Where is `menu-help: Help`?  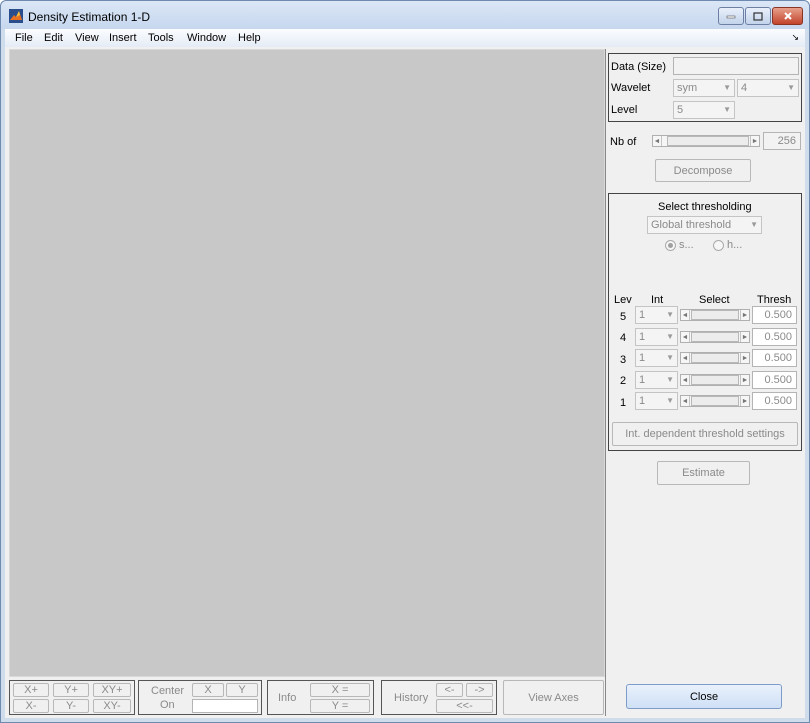
menu-help: Help is located at coordinates (249, 38).